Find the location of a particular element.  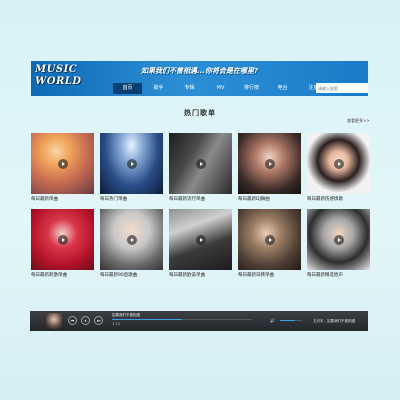

volume-slider is located at coordinates (291, 320).